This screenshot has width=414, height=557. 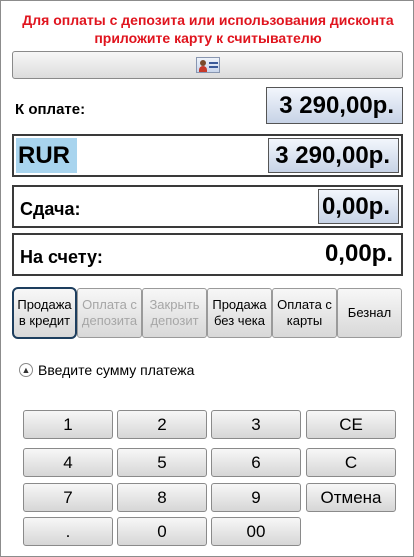 What do you see at coordinates (162, 424) in the screenshot?
I see `key-2: 2` at bounding box center [162, 424].